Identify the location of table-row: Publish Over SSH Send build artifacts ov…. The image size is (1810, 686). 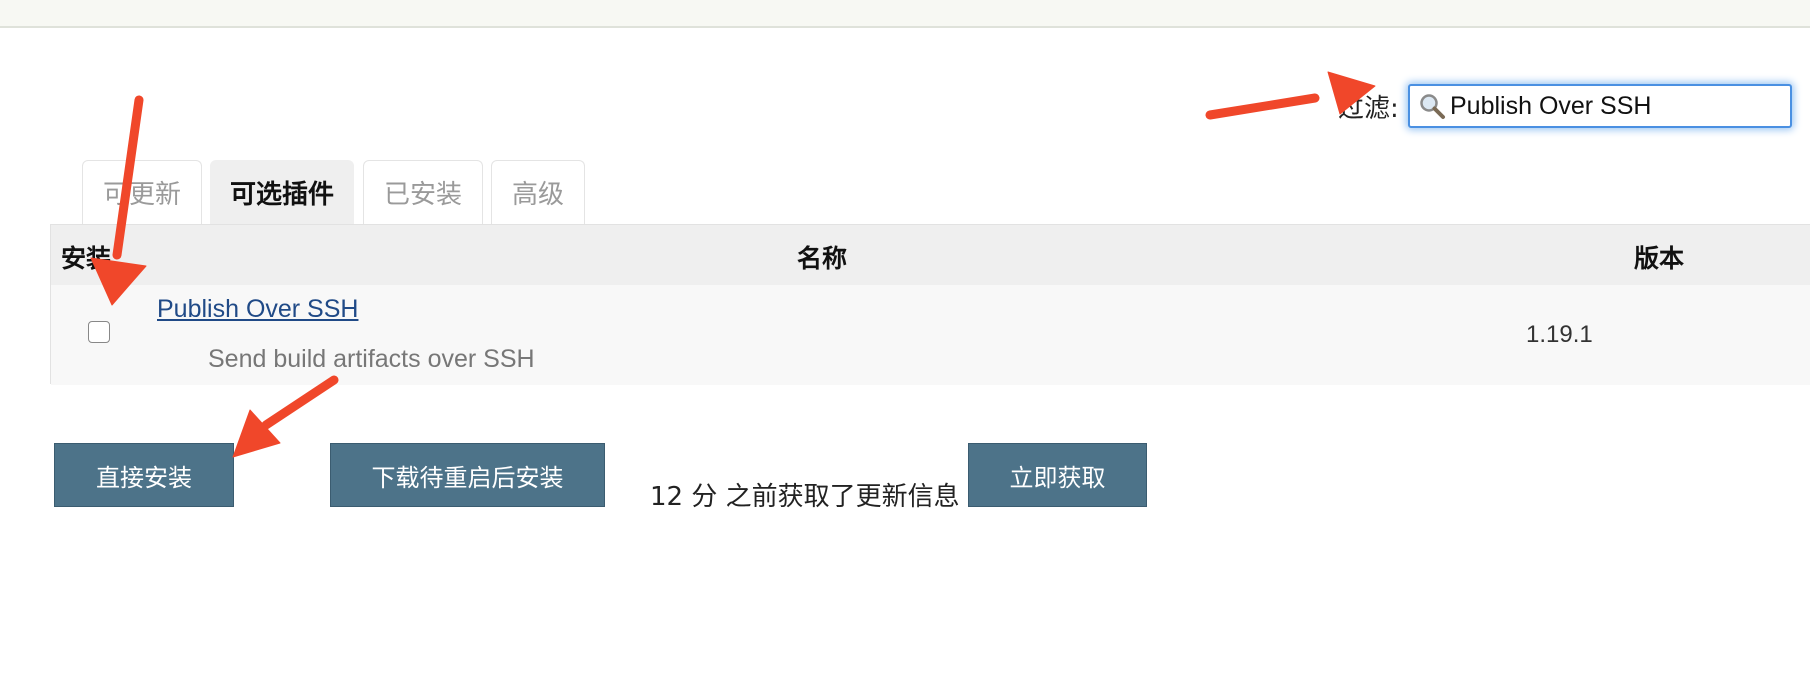
(930, 335).